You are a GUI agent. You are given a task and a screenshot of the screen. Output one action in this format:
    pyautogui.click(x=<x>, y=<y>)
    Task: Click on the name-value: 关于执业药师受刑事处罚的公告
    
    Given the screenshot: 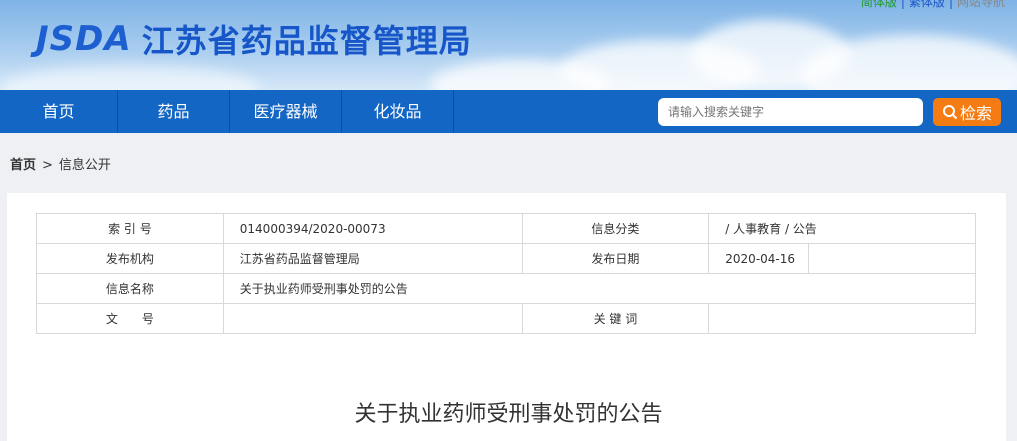 What is the action you would take?
    pyautogui.click(x=599, y=288)
    